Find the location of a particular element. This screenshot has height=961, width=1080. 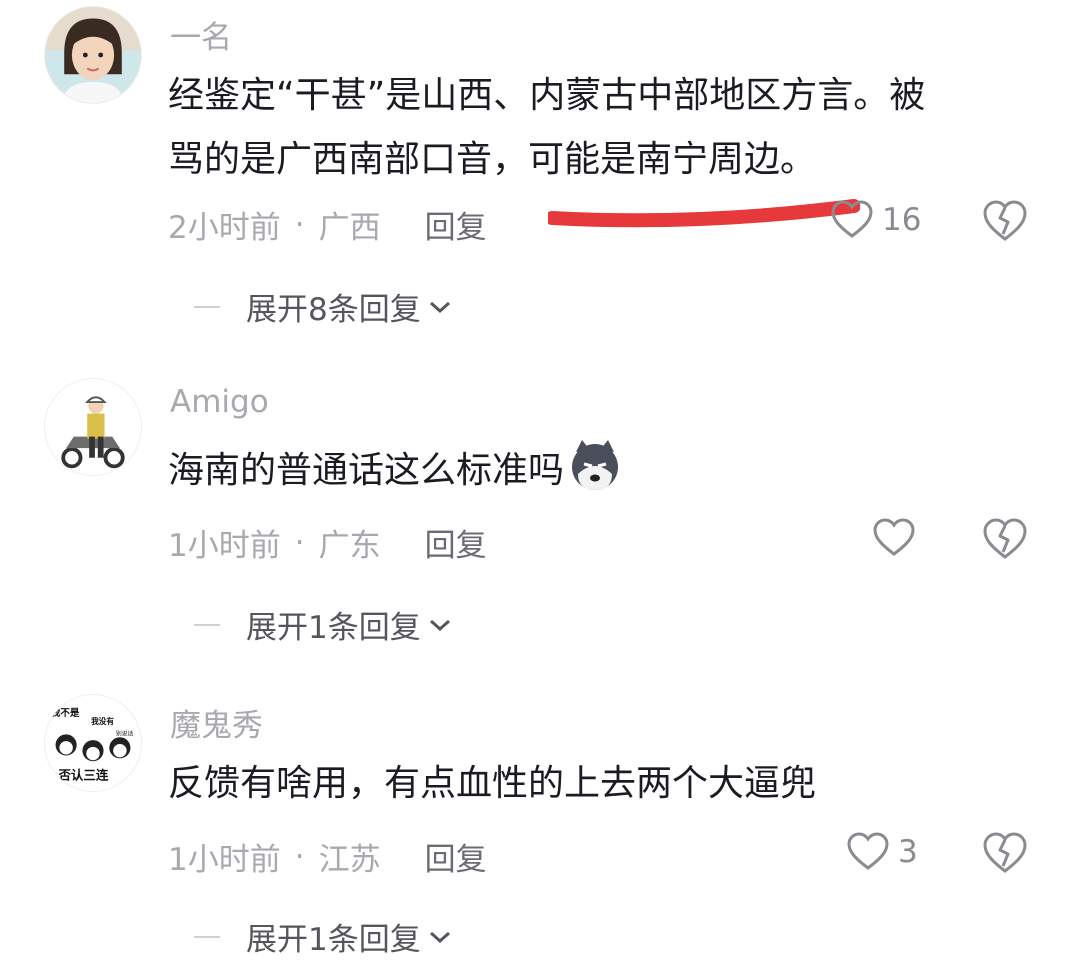

avatar-meme-caption: 否认三连 is located at coordinates (82, 774).